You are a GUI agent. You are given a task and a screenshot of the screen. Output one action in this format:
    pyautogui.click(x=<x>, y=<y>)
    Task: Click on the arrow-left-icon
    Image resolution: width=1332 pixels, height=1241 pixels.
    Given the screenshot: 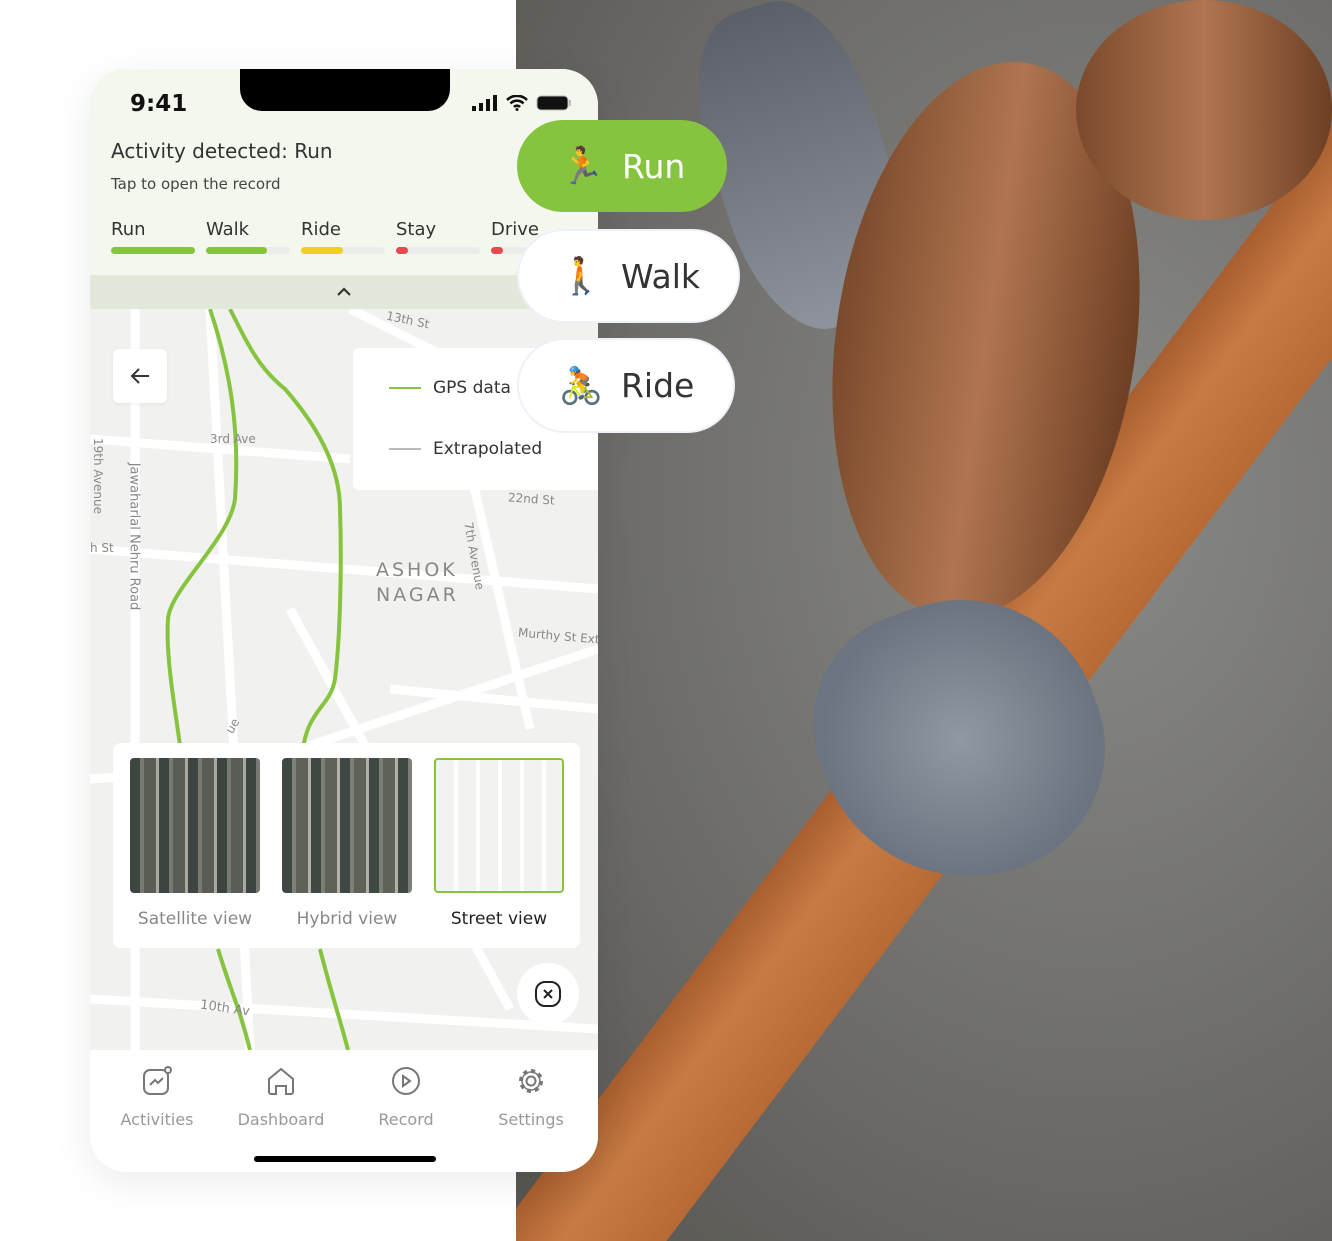 What is the action you would take?
    pyautogui.click(x=139, y=376)
    